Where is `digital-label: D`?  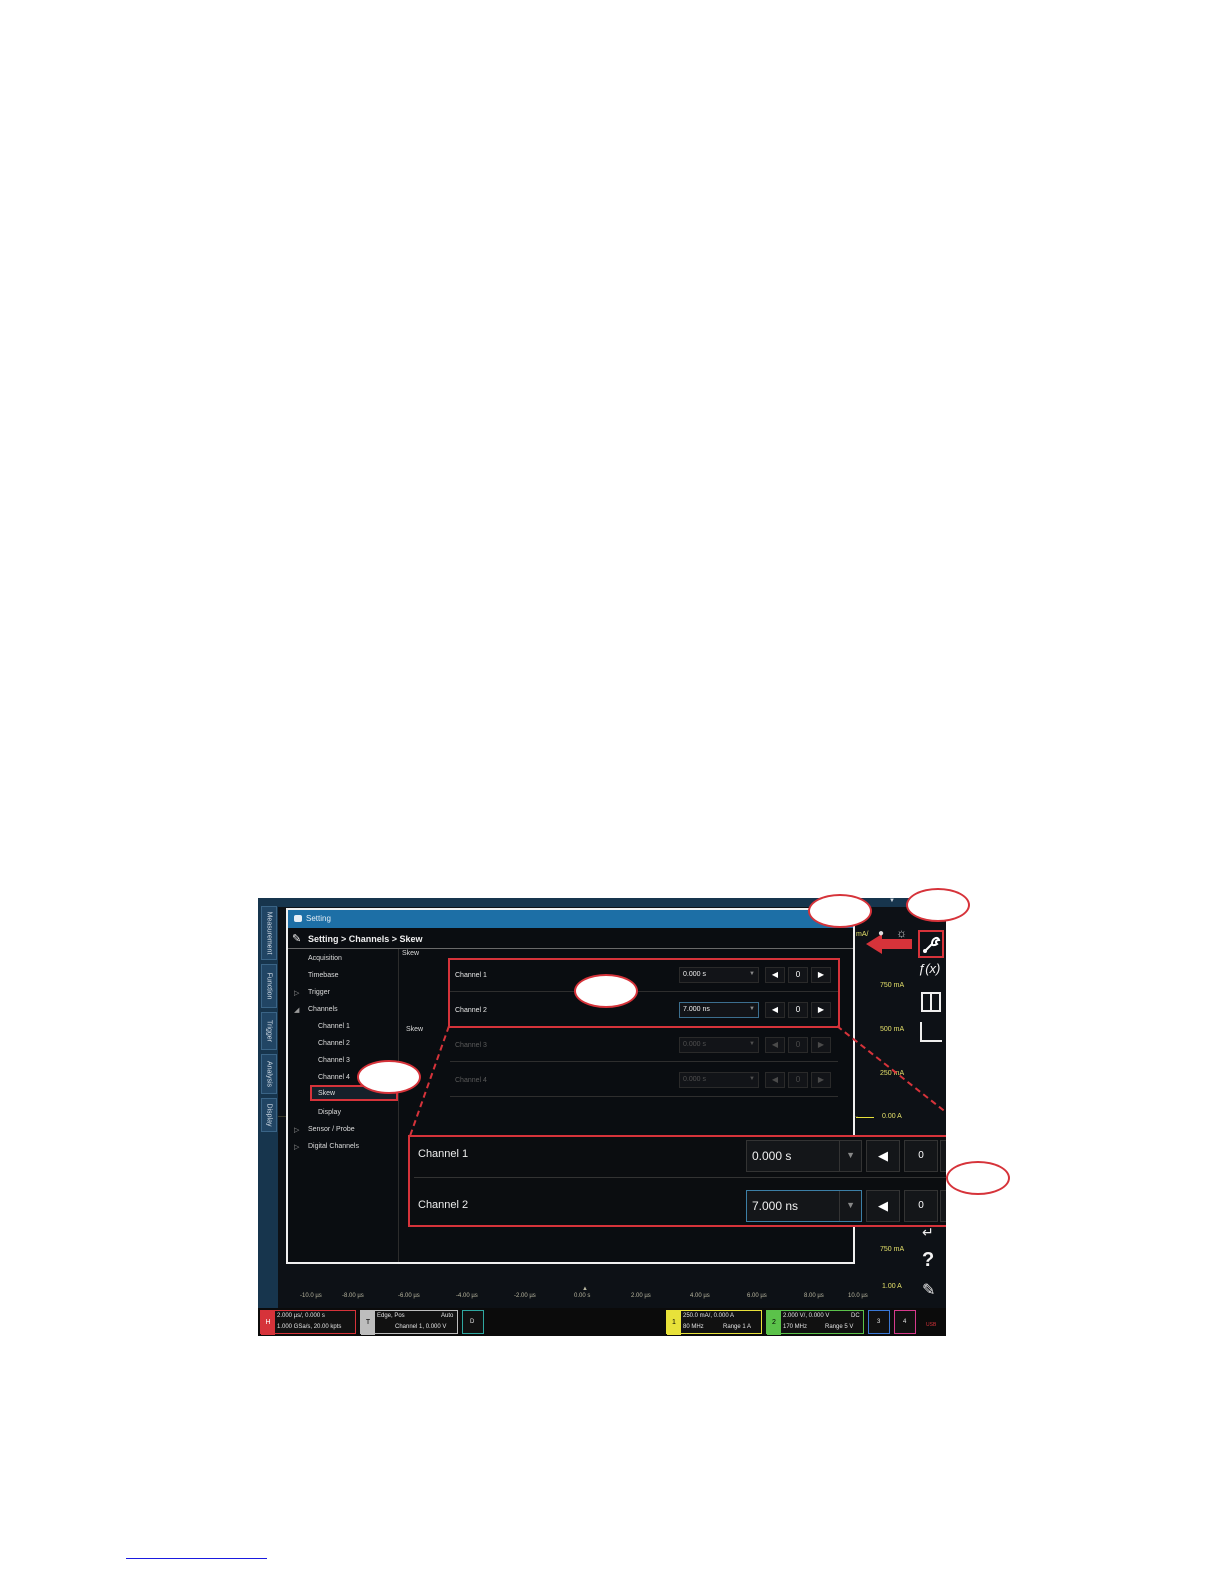 digital-label: D is located at coordinates (472, 1322).